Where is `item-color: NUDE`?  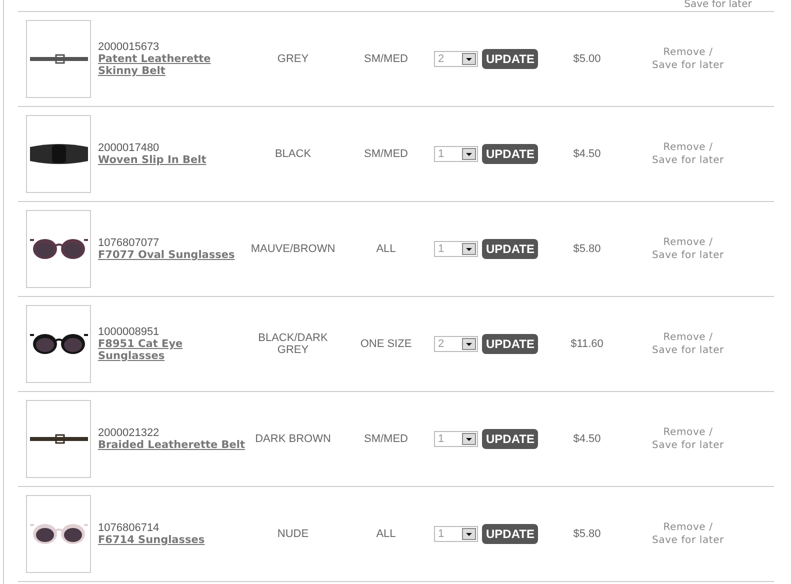
item-color: NUDE is located at coordinates (293, 534).